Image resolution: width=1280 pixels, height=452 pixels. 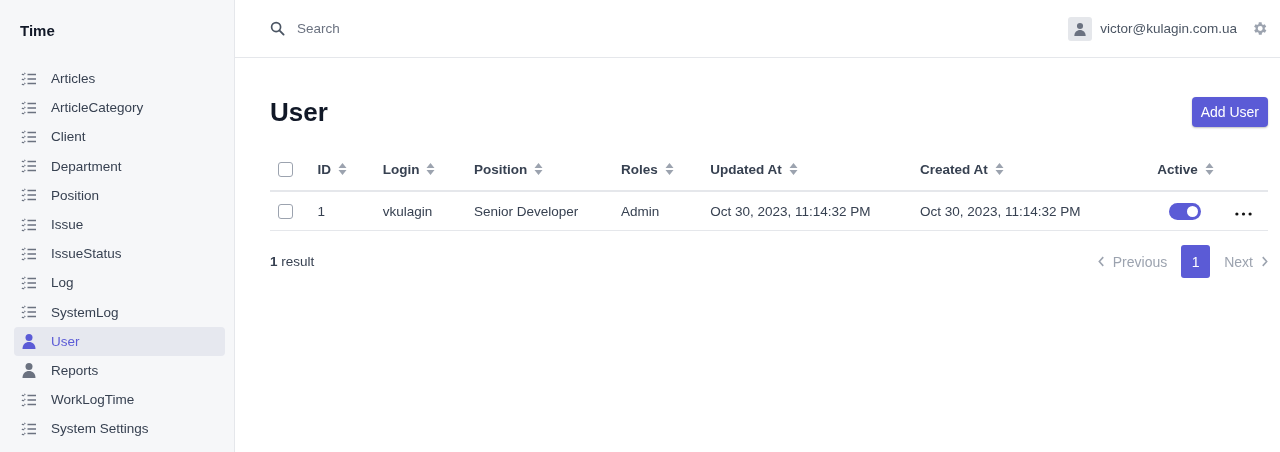 What do you see at coordinates (119, 312) in the screenshot?
I see `sidebar-item: SystemLog` at bounding box center [119, 312].